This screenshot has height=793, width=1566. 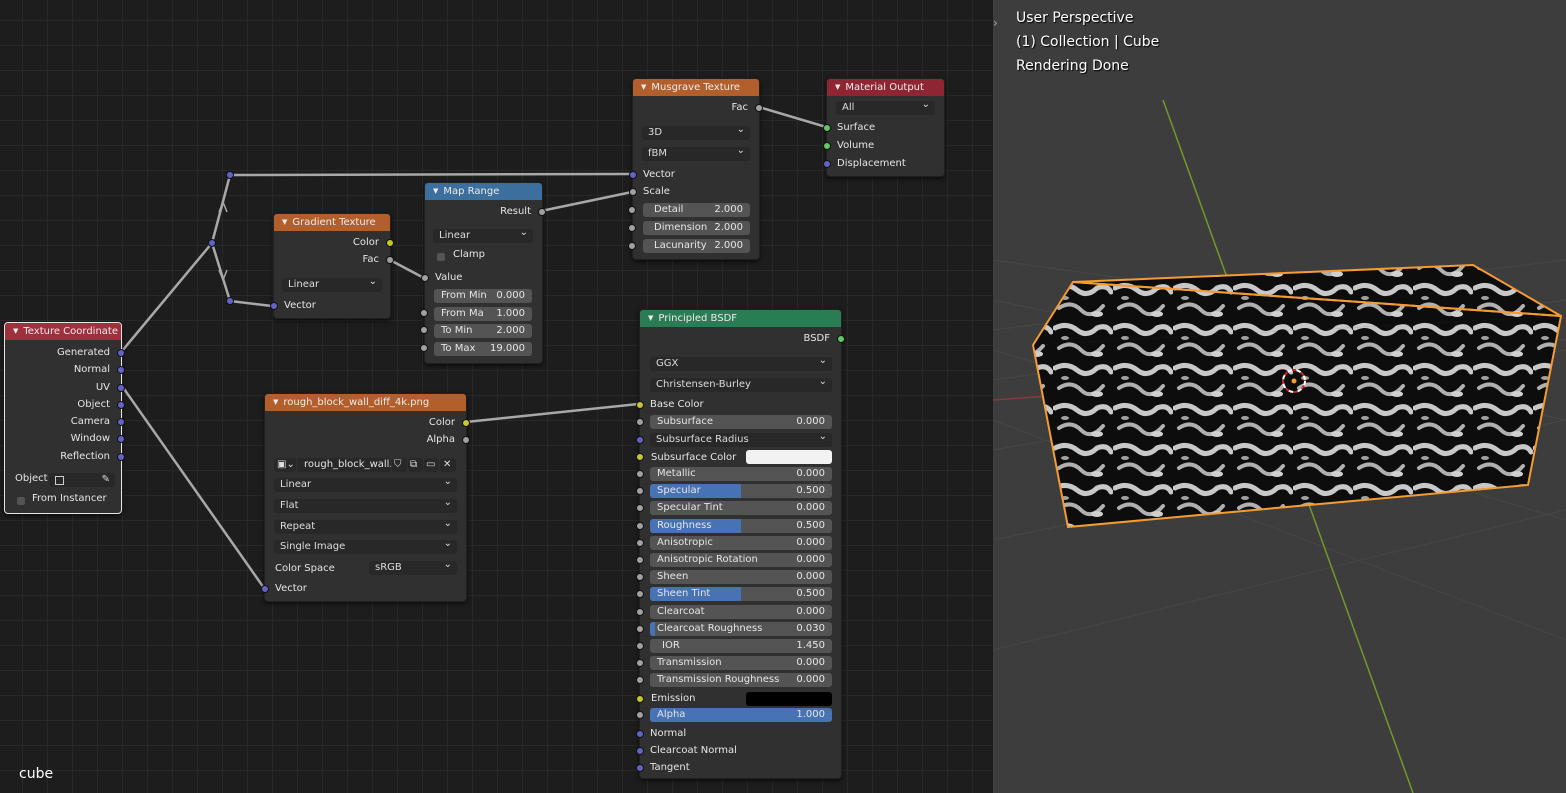 What do you see at coordinates (424, 330) in the screenshot?
I see `socket-to-min` at bounding box center [424, 330].